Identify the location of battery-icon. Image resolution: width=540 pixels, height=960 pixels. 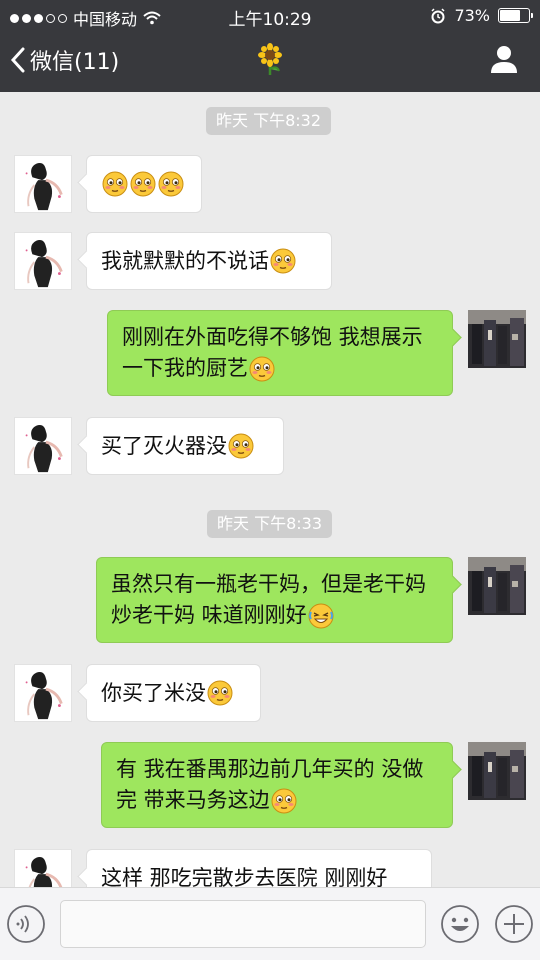
(515, 15).